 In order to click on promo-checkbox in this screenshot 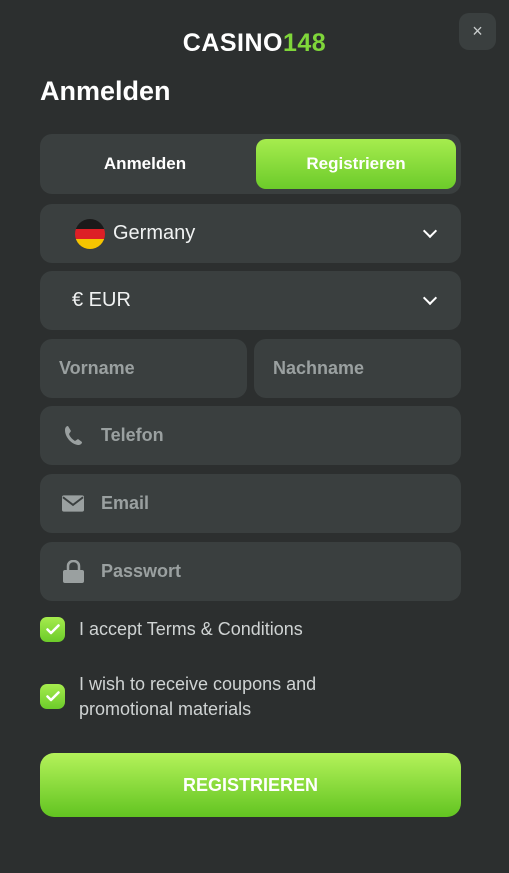, I will do `click(52, 696)`.